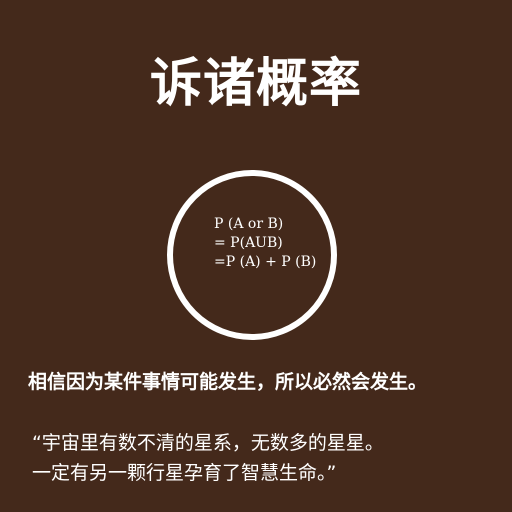  I want to click on quote-line-1: “宇宙里有数不清的星系，无数多的星星。, so click(208, 443).